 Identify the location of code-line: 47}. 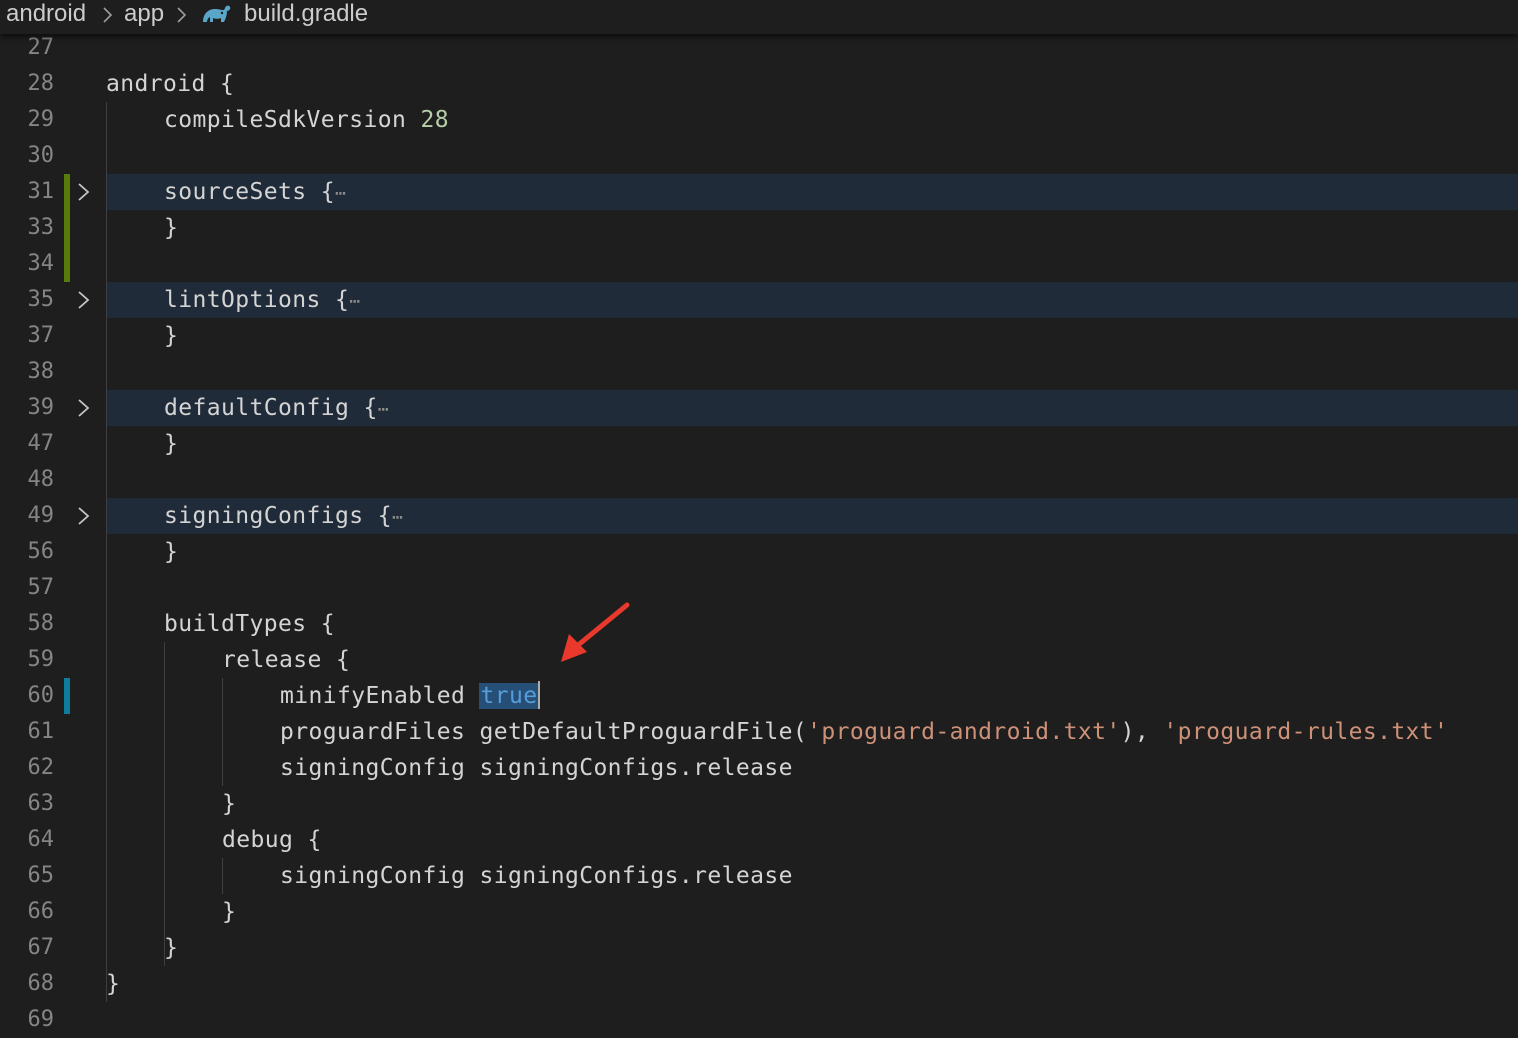
(759, 444).